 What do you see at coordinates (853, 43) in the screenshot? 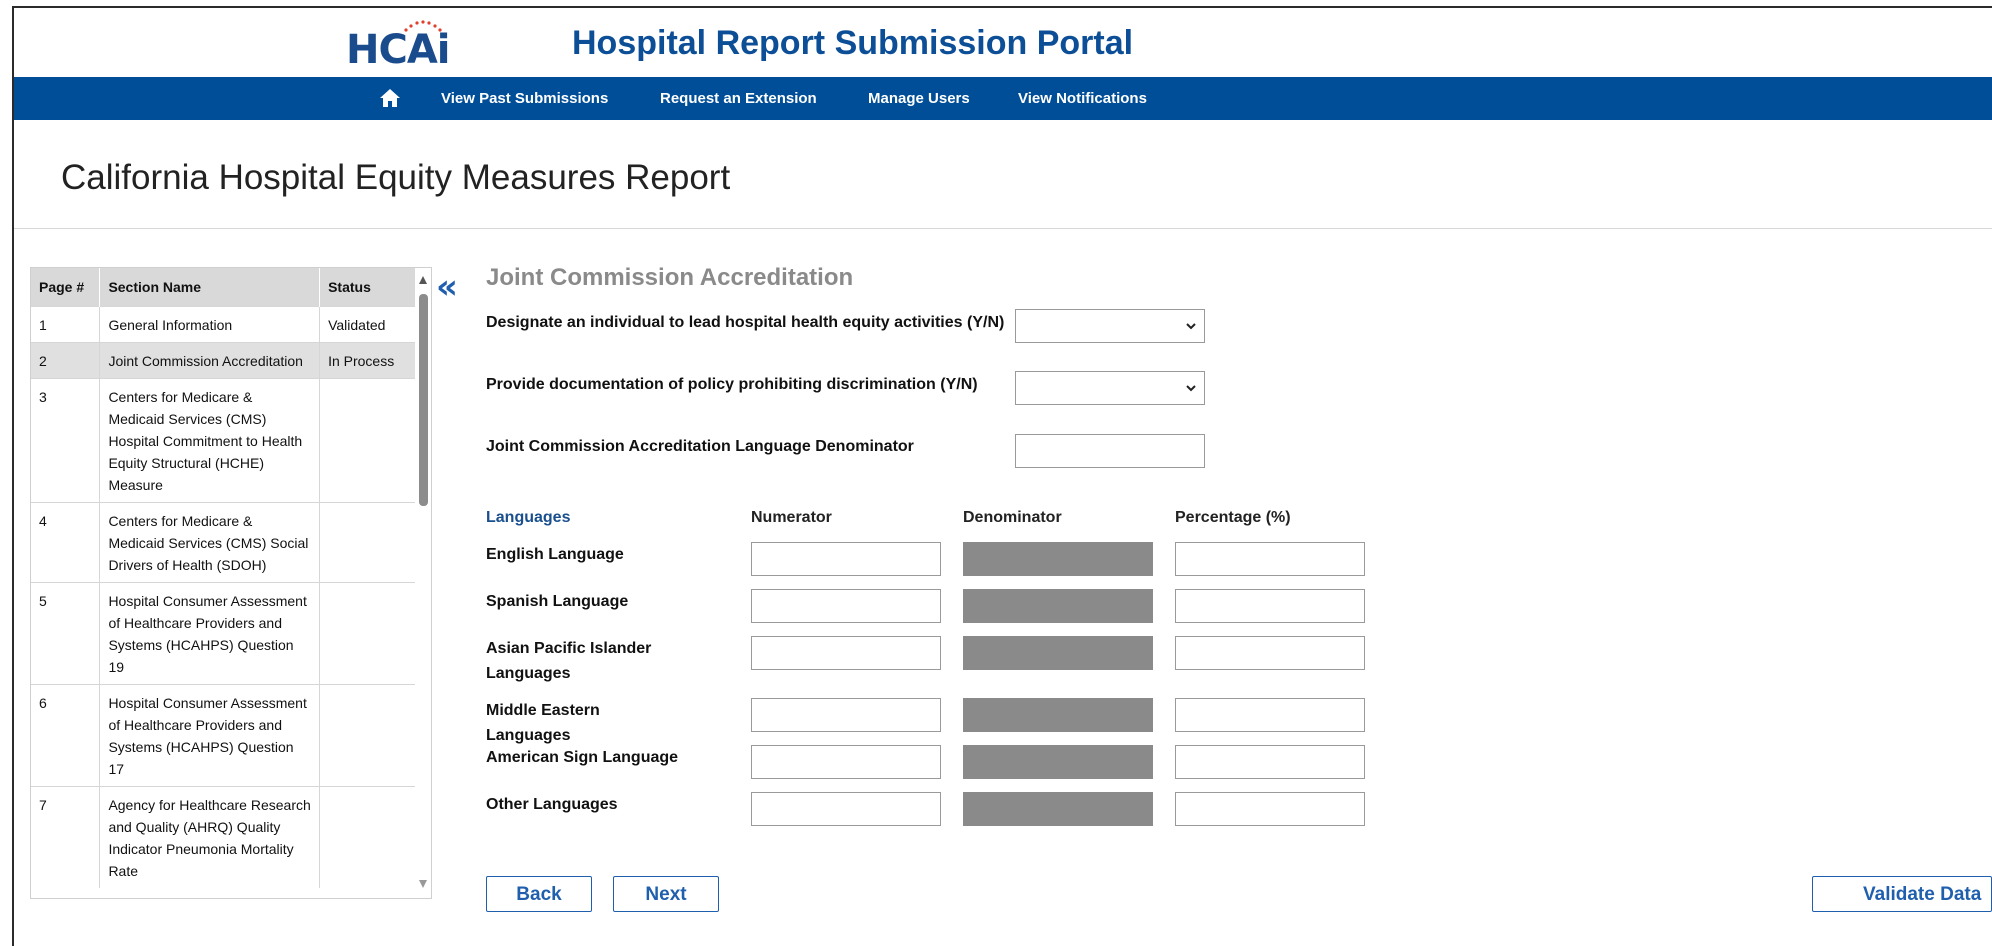
I see `portal-title: Hospital Report Submission Portal` at bounding box center [853, 43].